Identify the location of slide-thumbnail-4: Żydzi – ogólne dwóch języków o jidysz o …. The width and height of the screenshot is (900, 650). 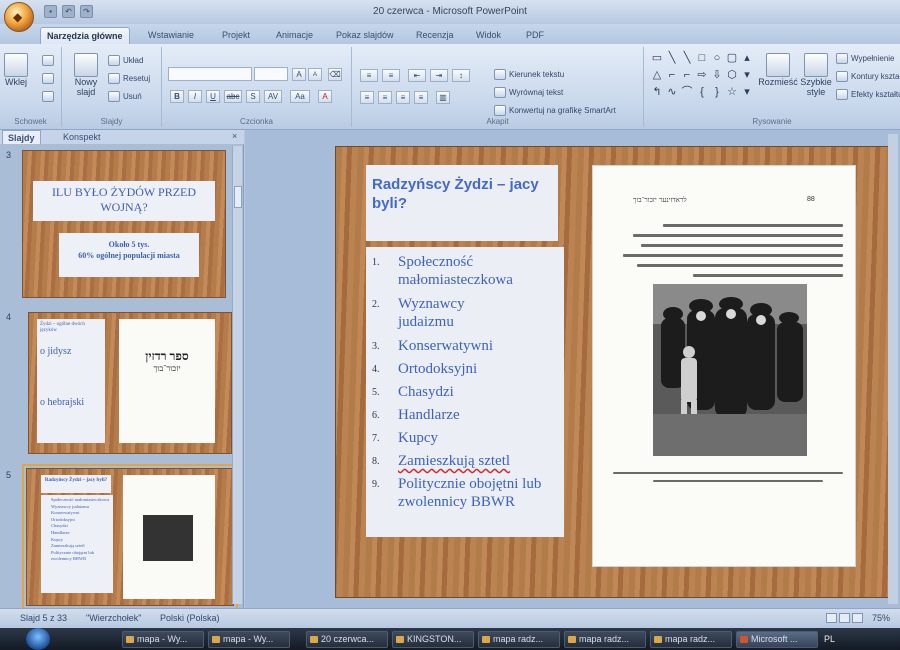
(130, 383).